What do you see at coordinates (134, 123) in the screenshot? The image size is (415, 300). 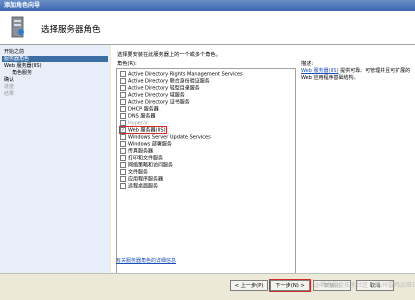 I see `role-item: Hyper-V` at bounding box center [134, 123].